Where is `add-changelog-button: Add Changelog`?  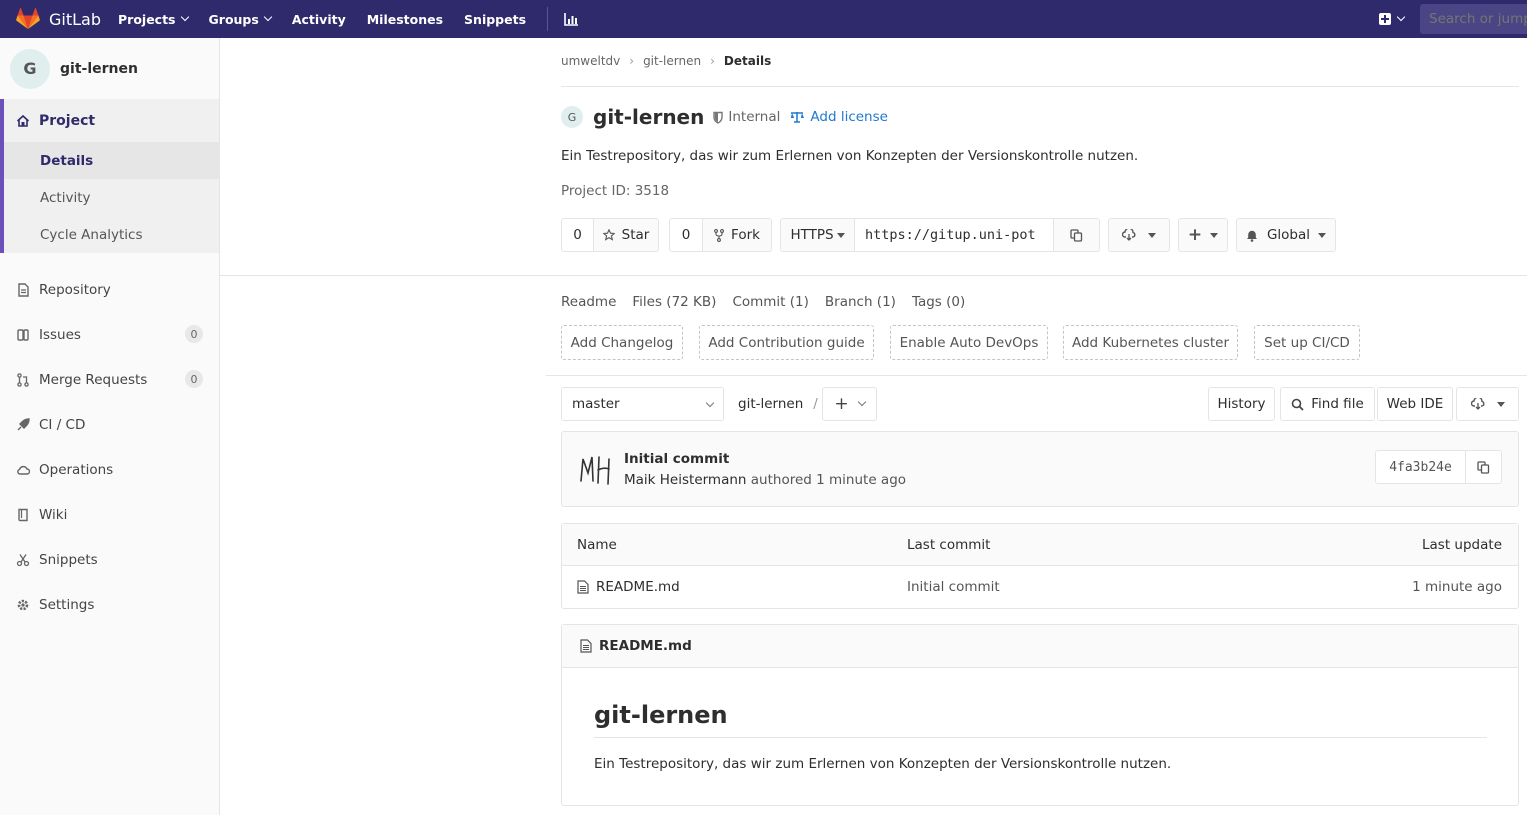 add-changelog-button: Add Changelog is located at coordinates (622, 342).